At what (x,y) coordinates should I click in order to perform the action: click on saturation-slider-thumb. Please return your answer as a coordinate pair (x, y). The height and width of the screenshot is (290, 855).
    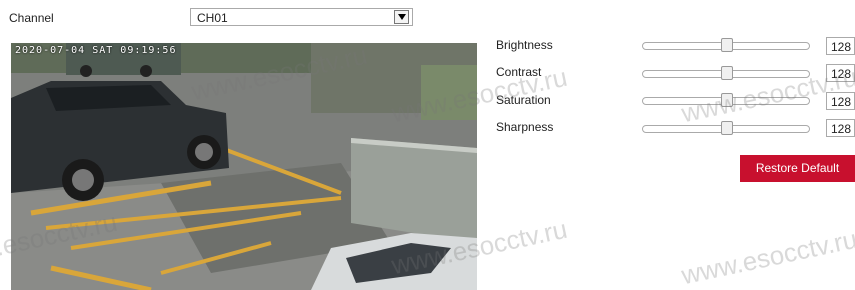
    Looking at the image, I should click on (727, 100).